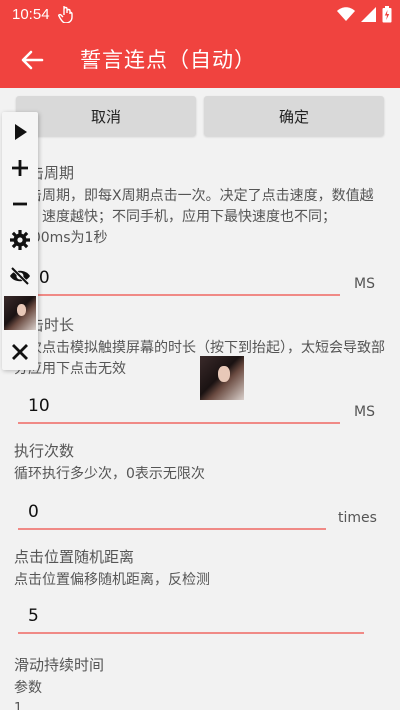 This screenshot has height=710, width=400. Describe the element at coordinates (106, 116) in the screenshot. I see `cancel-button: 取消` at that location.